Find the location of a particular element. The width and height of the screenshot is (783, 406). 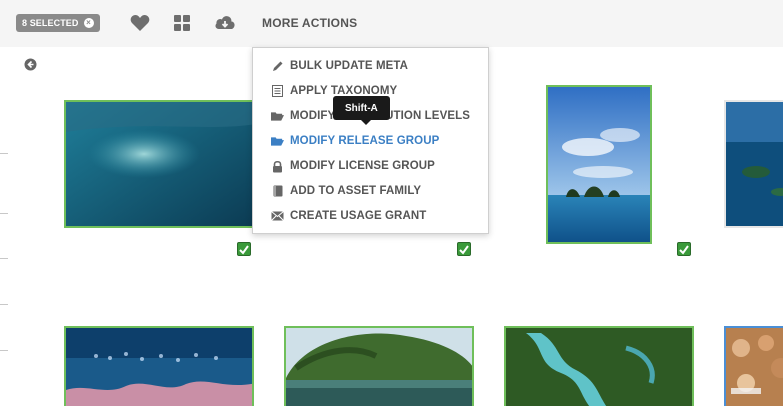

keyboard-shortcut-tooltip: Shift-A is located at coordinates (361, 110).